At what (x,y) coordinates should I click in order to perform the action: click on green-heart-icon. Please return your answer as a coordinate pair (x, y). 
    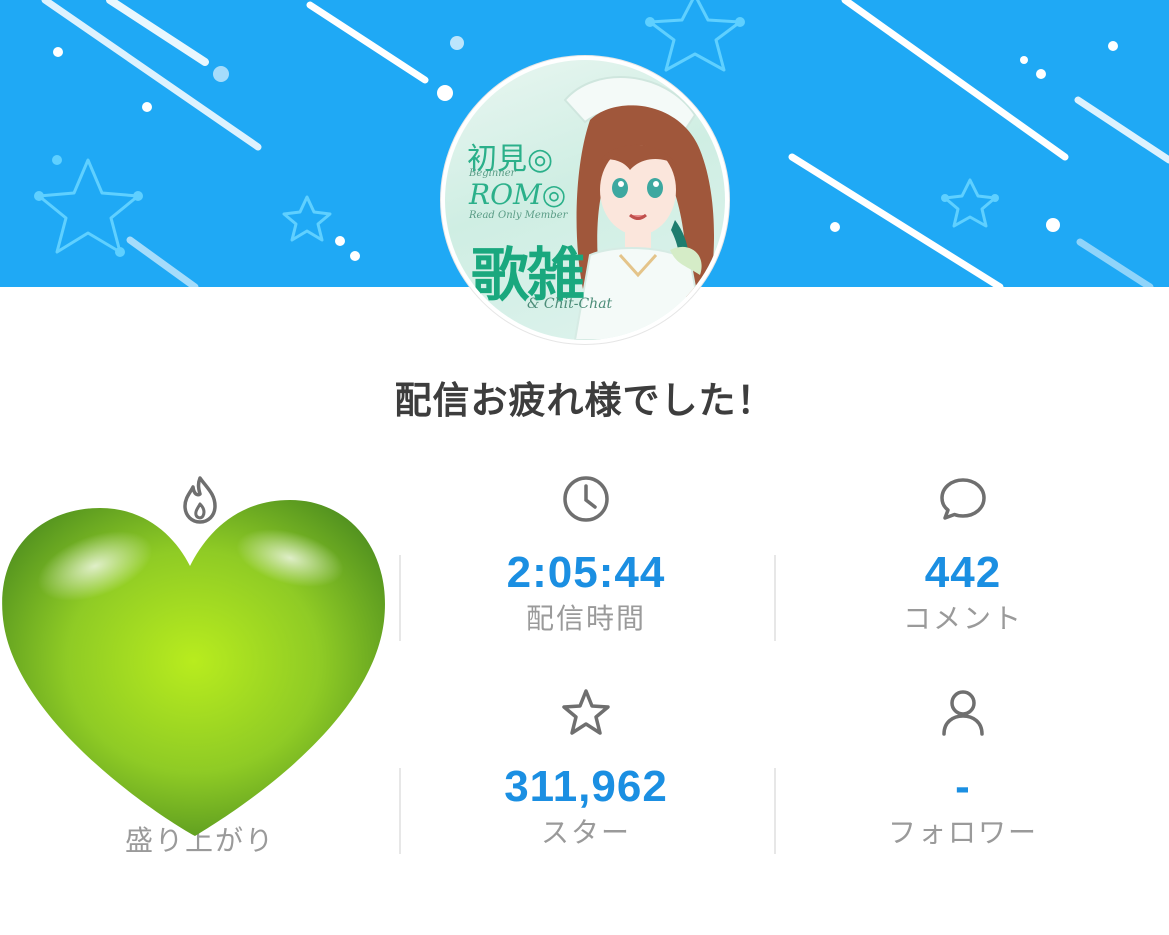
    Looking at the image, I should click on (193, 668).